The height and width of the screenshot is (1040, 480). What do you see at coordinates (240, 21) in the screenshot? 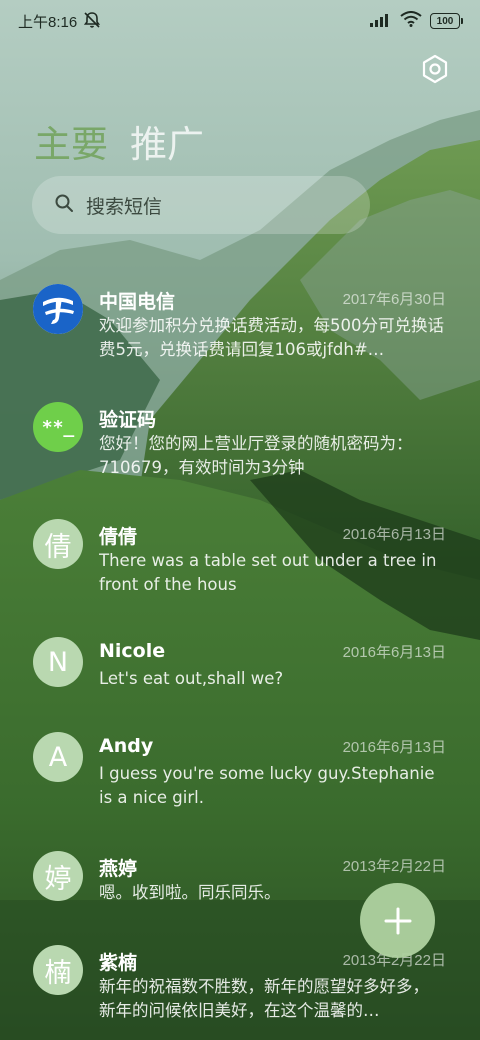
I see `status-bar: 上午8:16 100` at bounding box center [240, 21].